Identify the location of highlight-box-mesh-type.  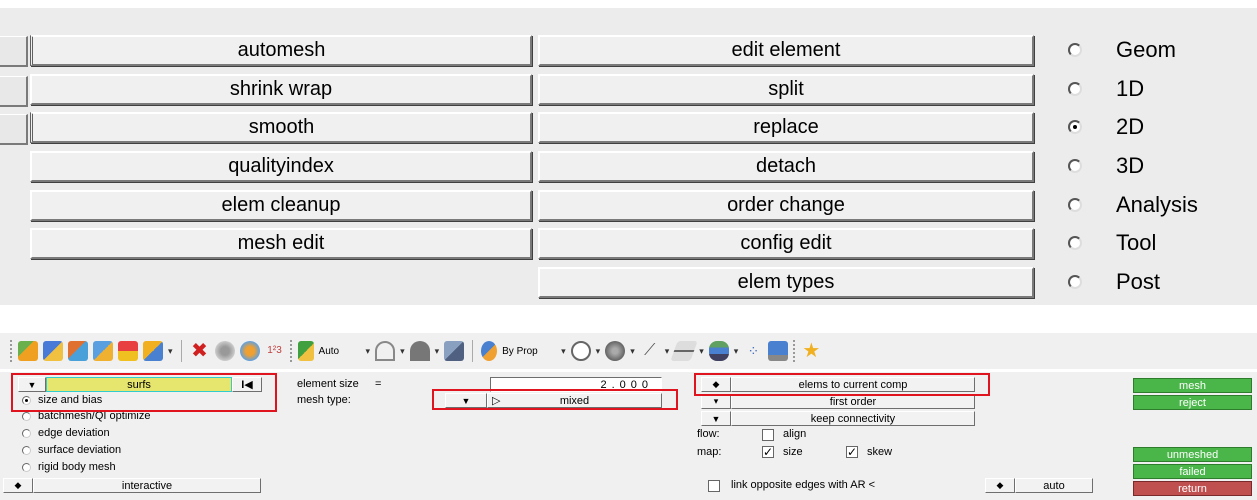
(555, 399).